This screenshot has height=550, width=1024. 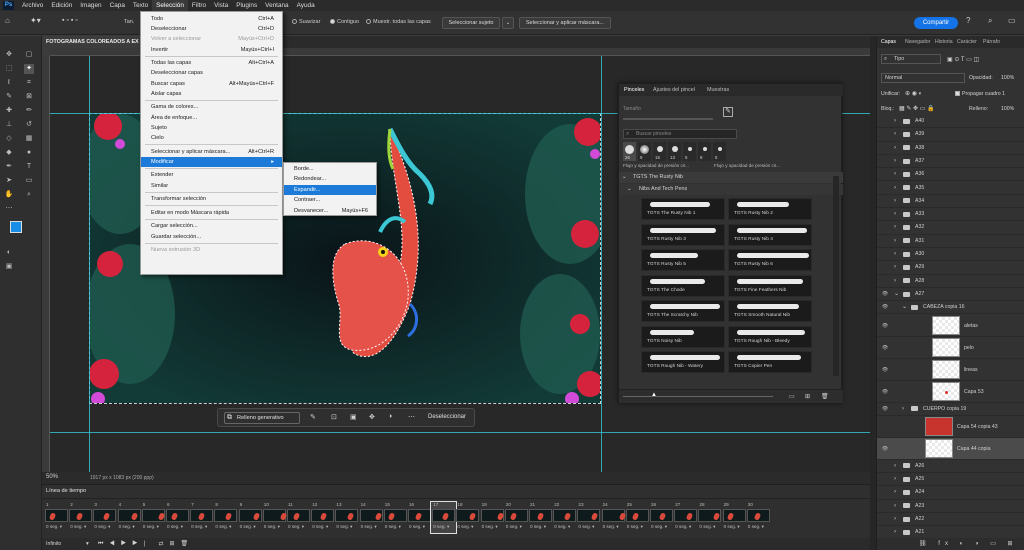 What do you see at coordinates (29, 139) in the screenshot?
I see `gradient-tool-icon: ▦` at bounding box center [29, 139].